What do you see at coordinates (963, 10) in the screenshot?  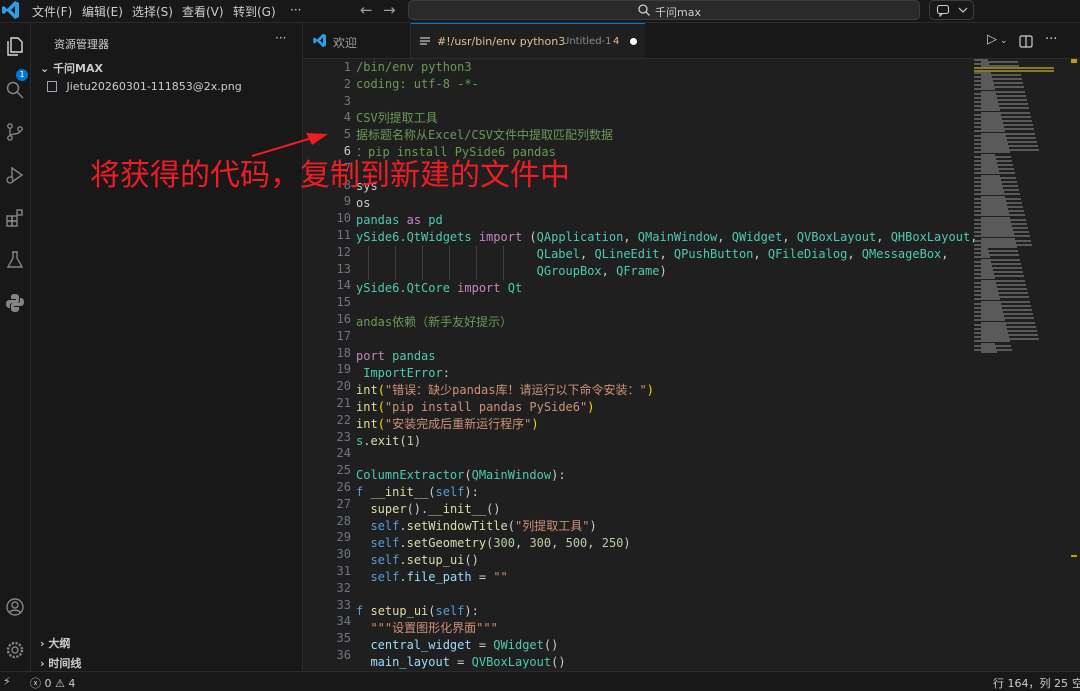 I see `chevron-down-icon` at bounding box center [963, 10].